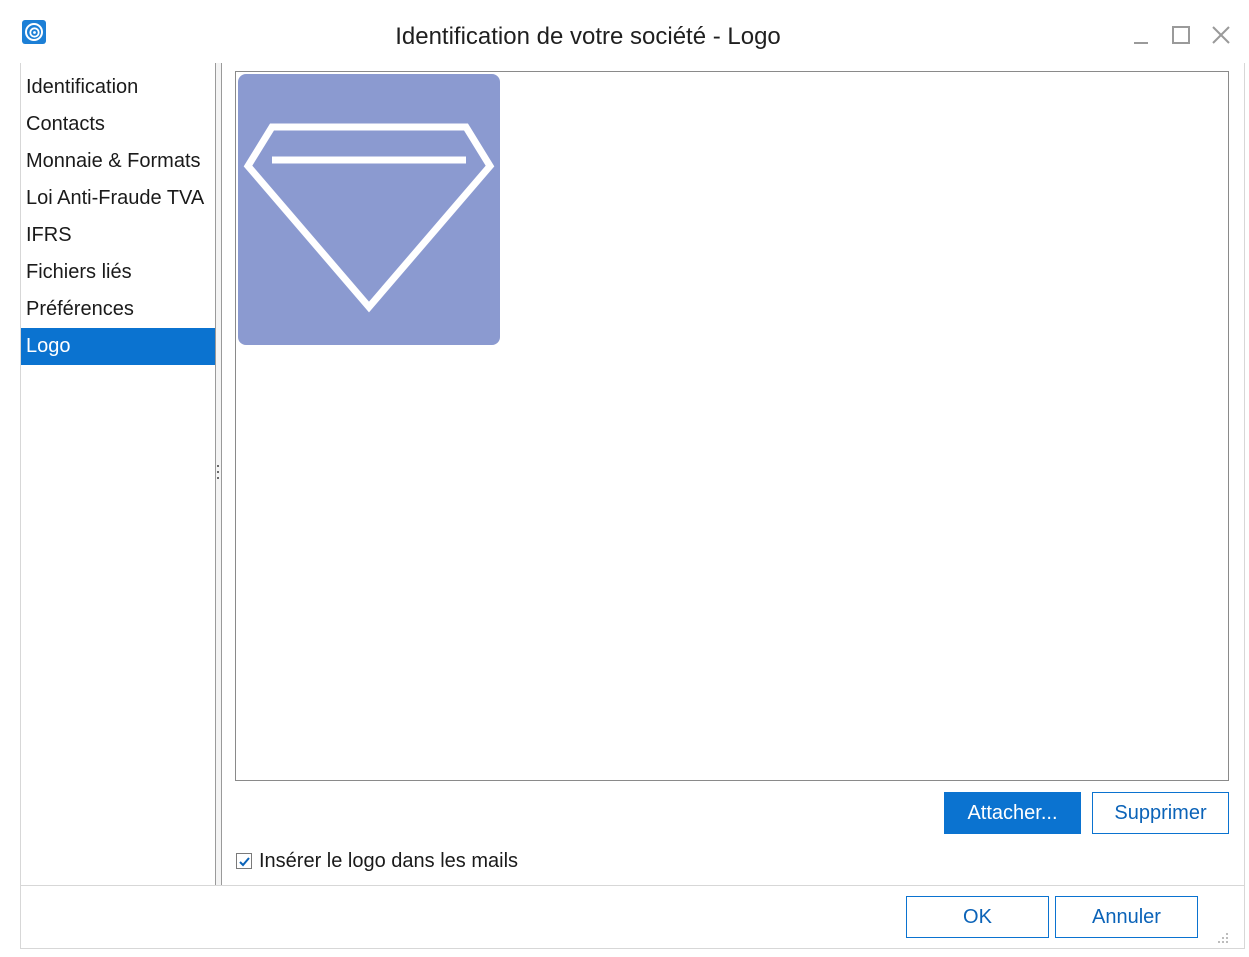  What do you see at coordinates (588, 36) in the screenshot?
I see `window-title: Identification de votre société - Logo` at bounding box center [588, 36].